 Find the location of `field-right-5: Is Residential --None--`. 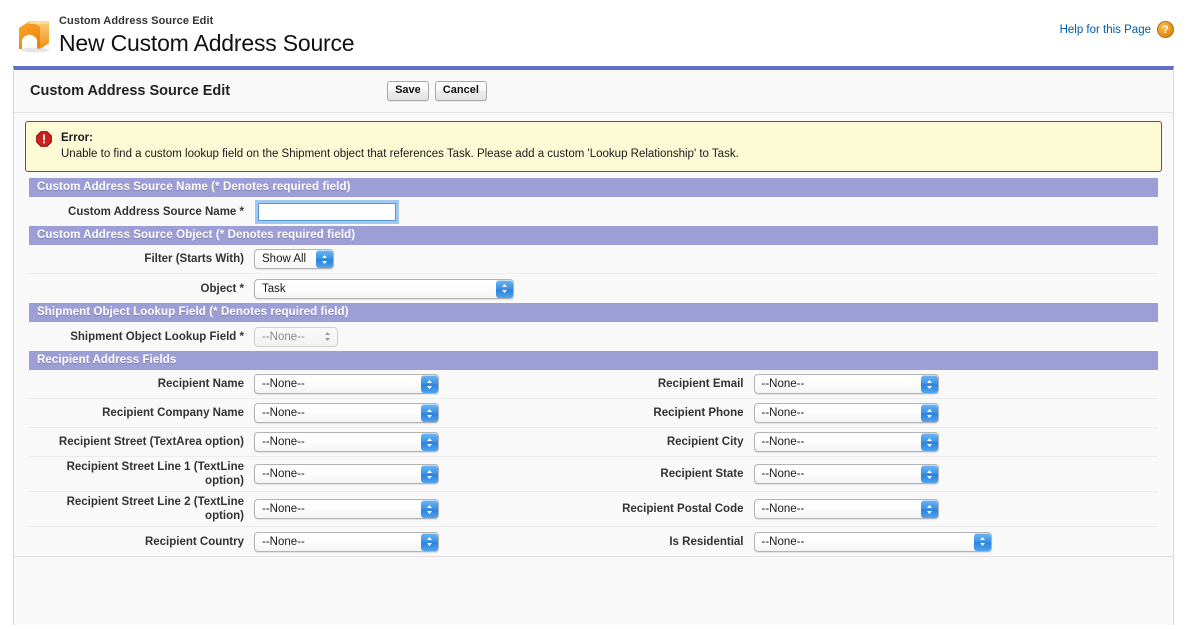

field-right-5: Is Residential --None-- is located at coordinates (876, 541).